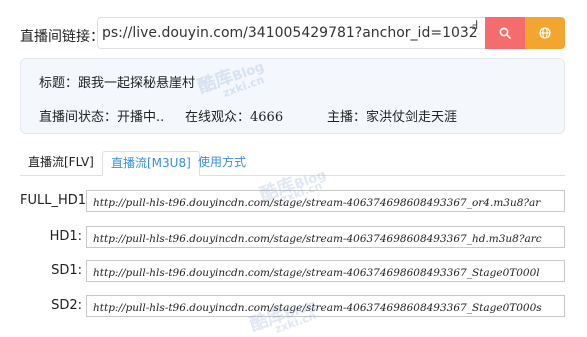 This screenshot has height=337, width=587. I want to click on globe-icon, so click(545, 33).